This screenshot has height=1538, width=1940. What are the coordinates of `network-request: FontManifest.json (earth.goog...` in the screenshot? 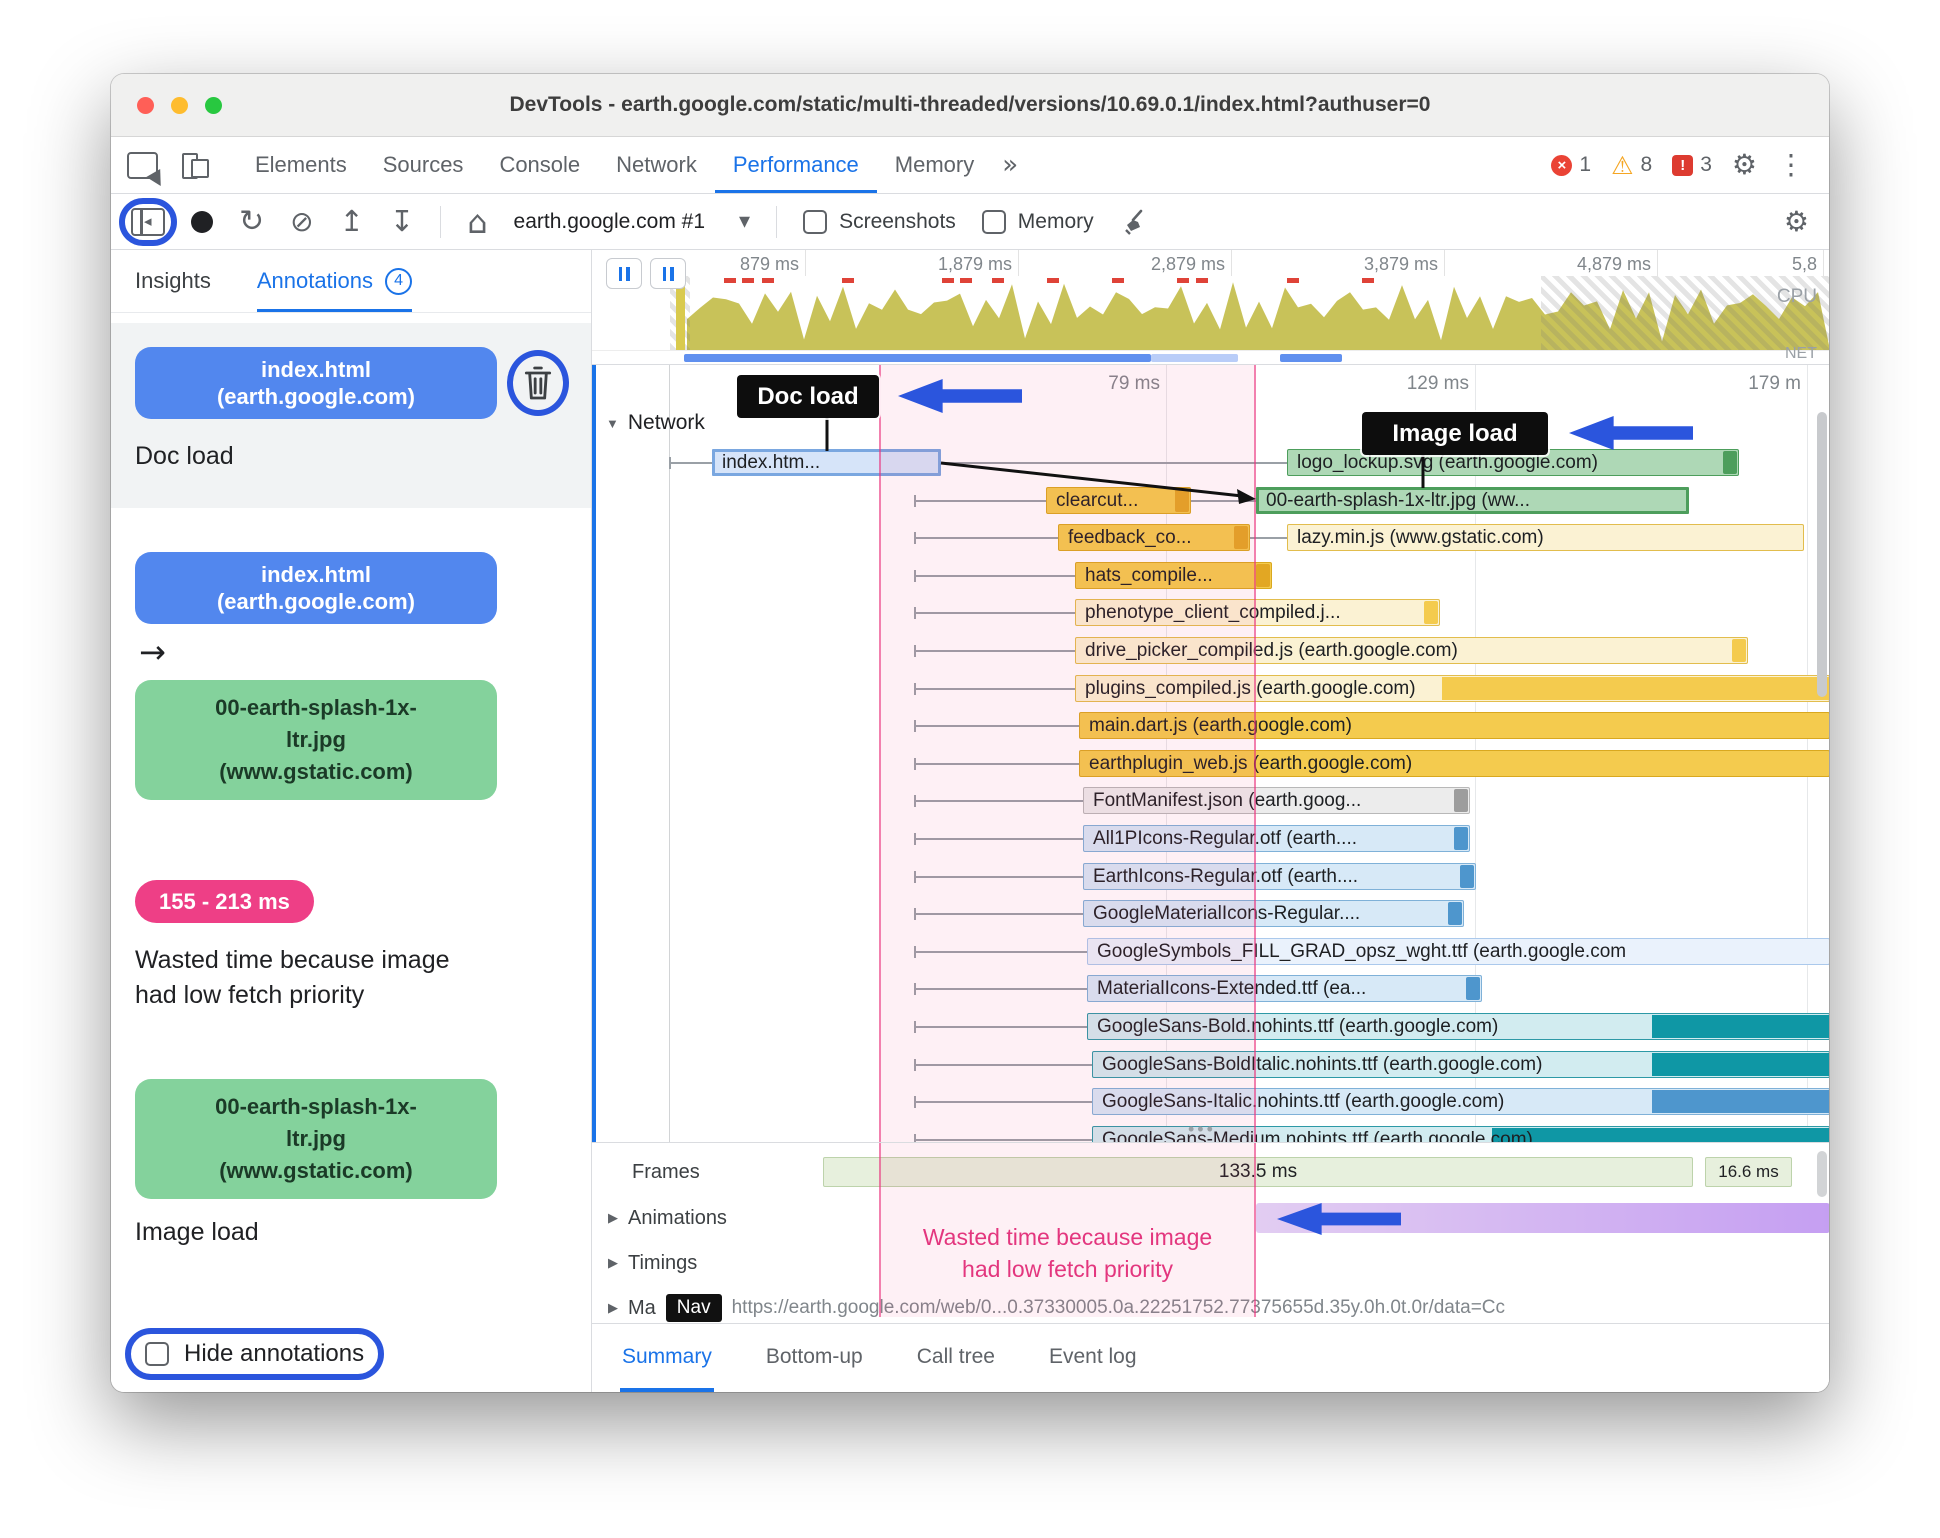 It's located at (1210, 801).